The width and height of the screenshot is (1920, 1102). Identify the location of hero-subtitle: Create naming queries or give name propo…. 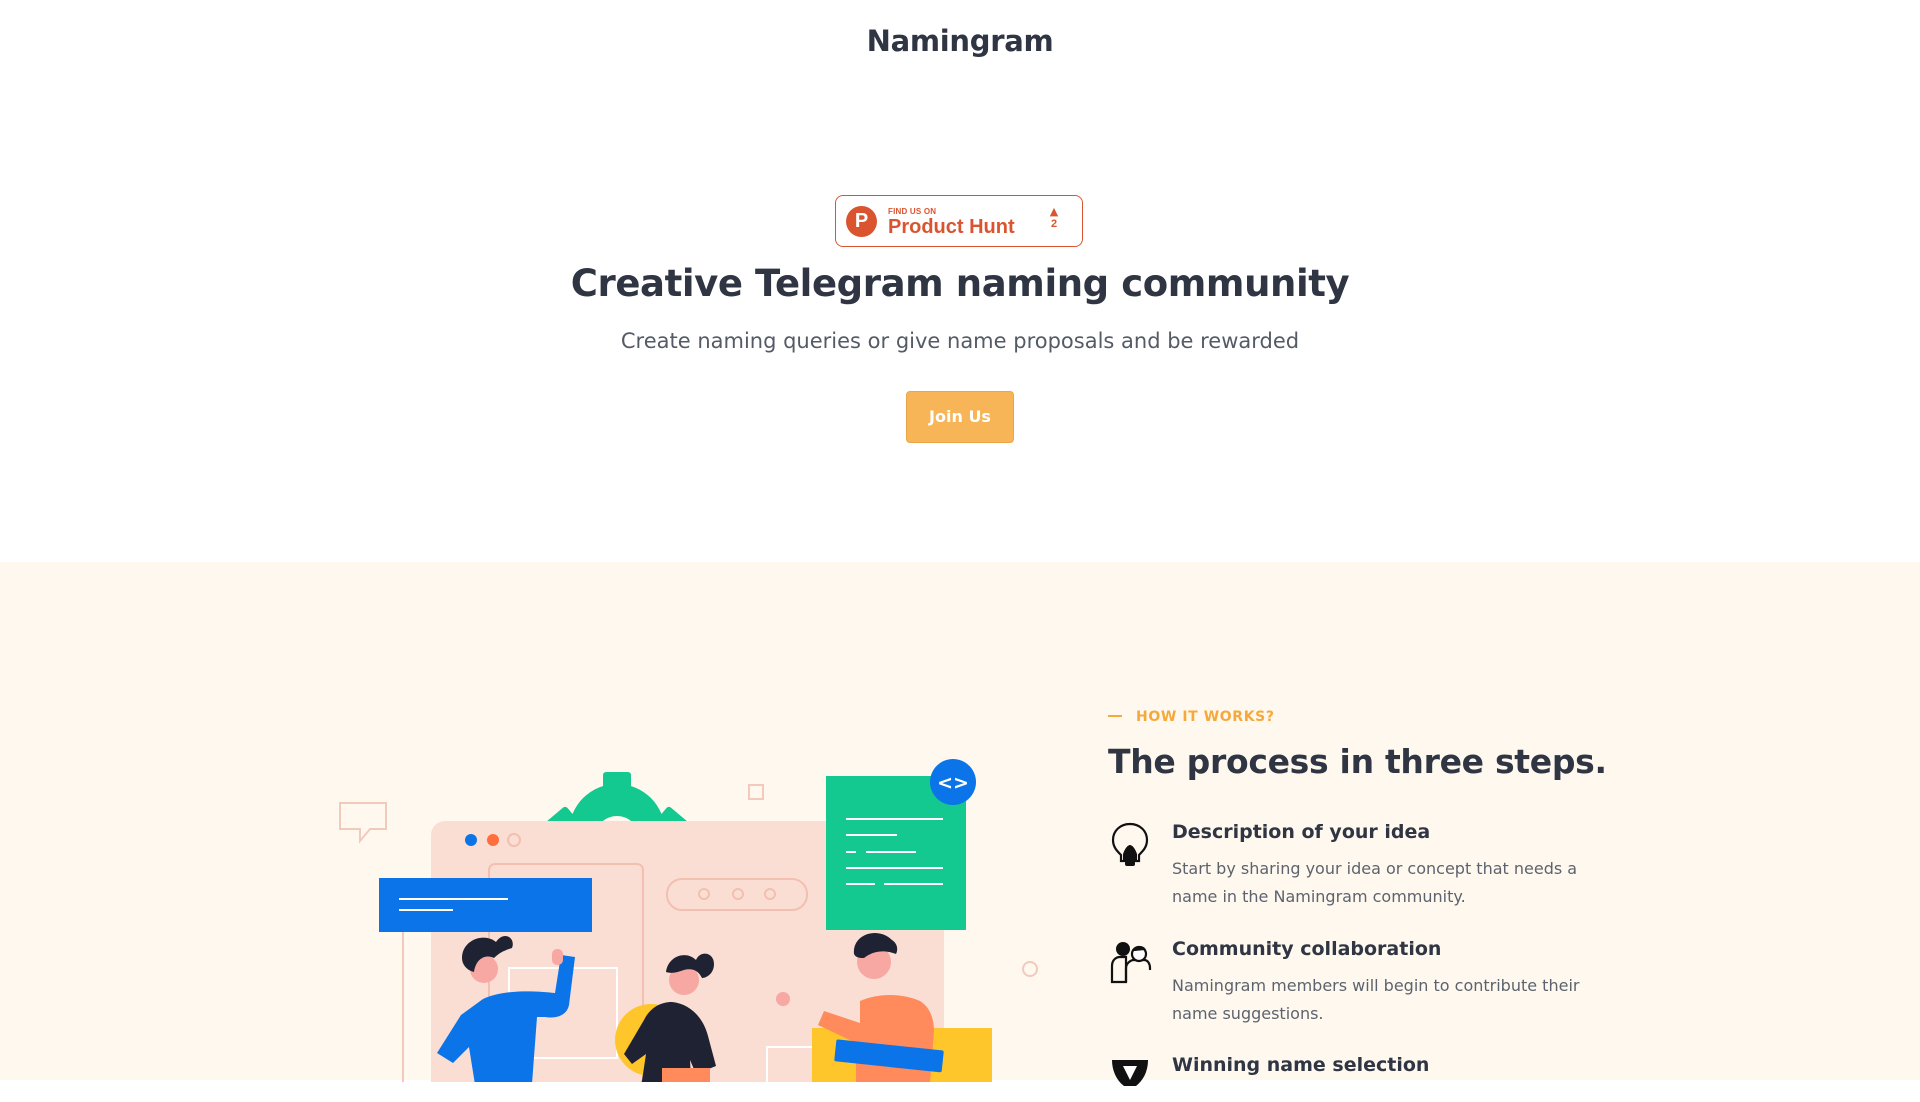
(960, 341).